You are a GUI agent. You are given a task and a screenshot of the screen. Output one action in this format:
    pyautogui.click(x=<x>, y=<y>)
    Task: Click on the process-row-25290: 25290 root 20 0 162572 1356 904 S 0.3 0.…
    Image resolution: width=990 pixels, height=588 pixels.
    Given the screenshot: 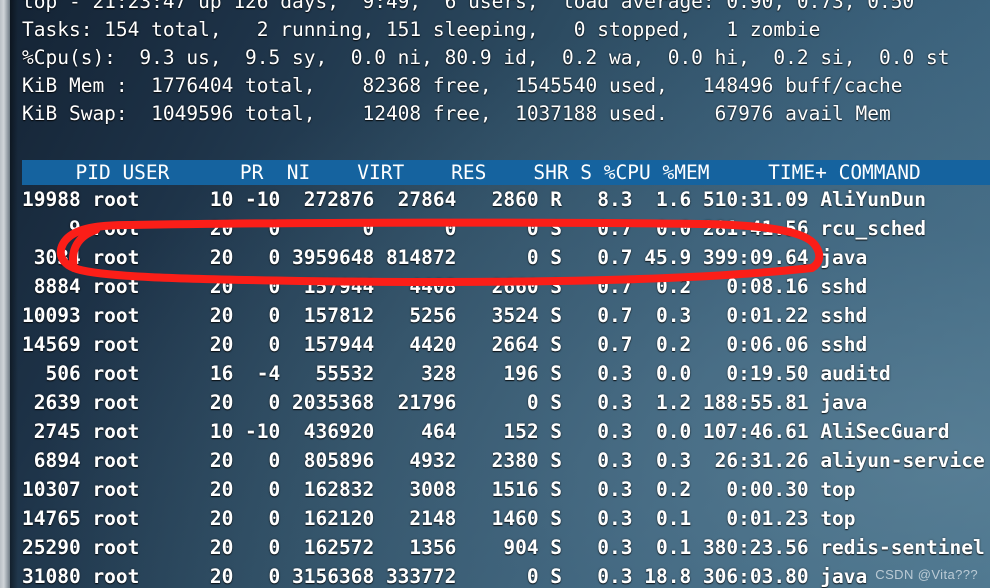 What is the action you would take?
    pyautogui.click(x=495, y=547)
    